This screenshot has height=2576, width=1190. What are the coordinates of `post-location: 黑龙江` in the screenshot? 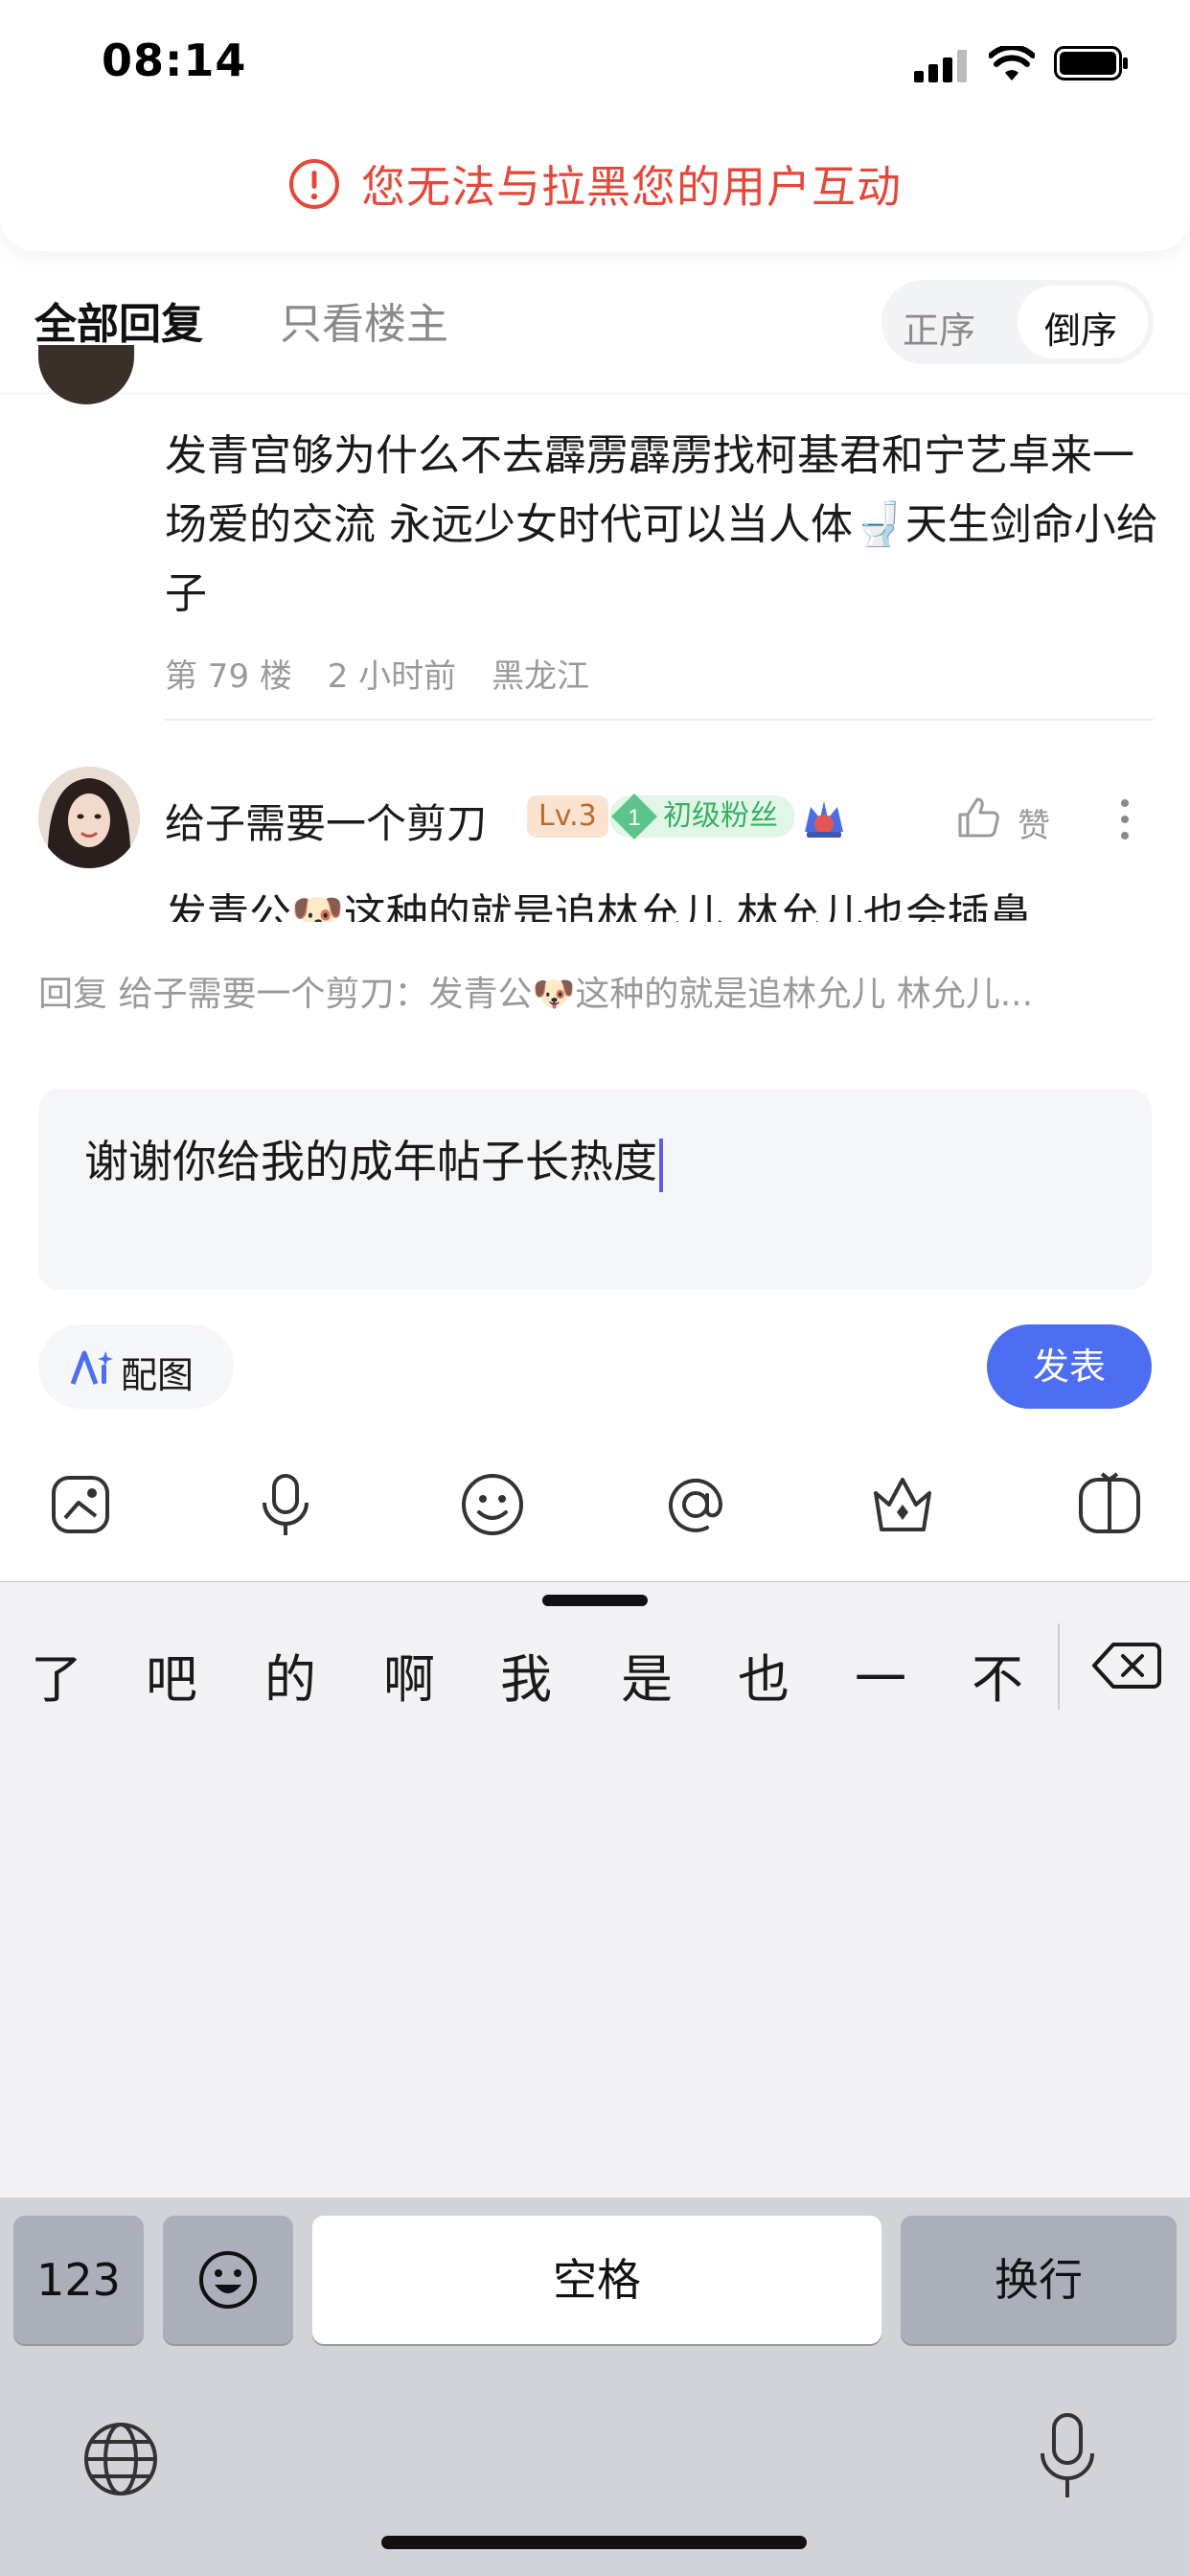 It's located at (540, 676).